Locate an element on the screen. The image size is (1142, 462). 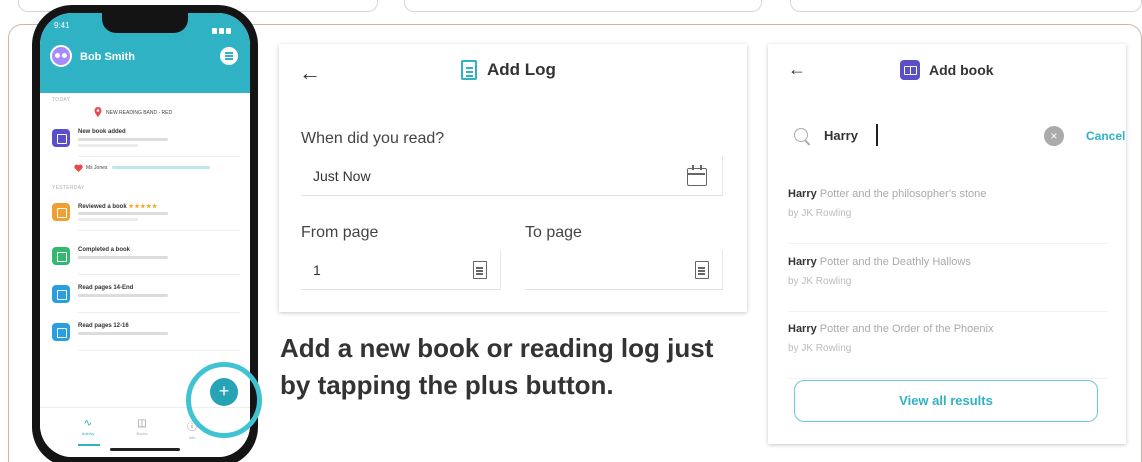
books-icon: ◫ is located at coordinates (142, 423).